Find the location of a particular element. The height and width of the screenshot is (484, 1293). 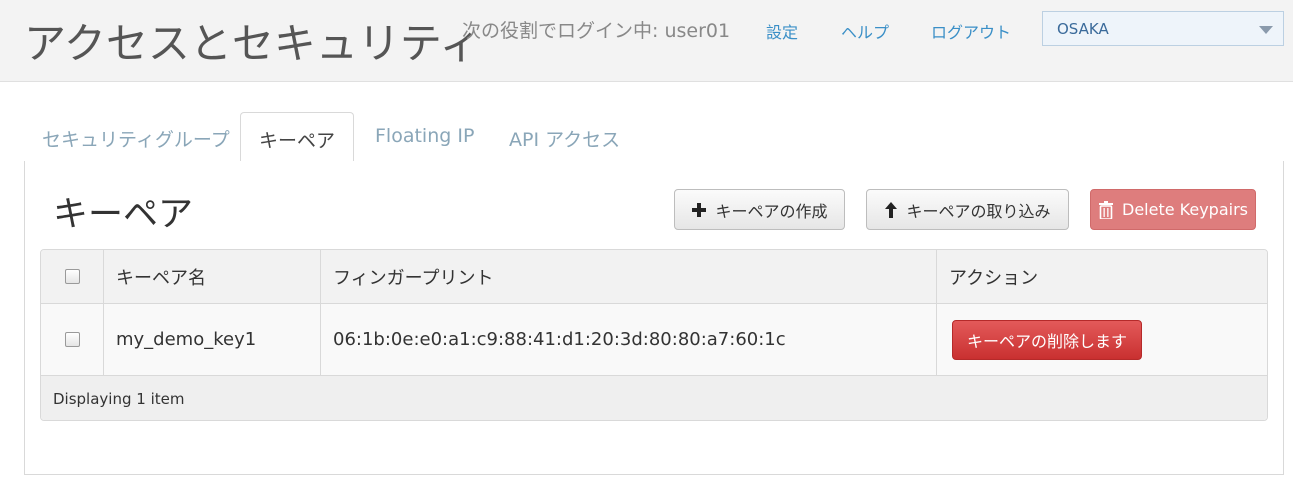

row-checkbox is located at coordinates (72, 339).